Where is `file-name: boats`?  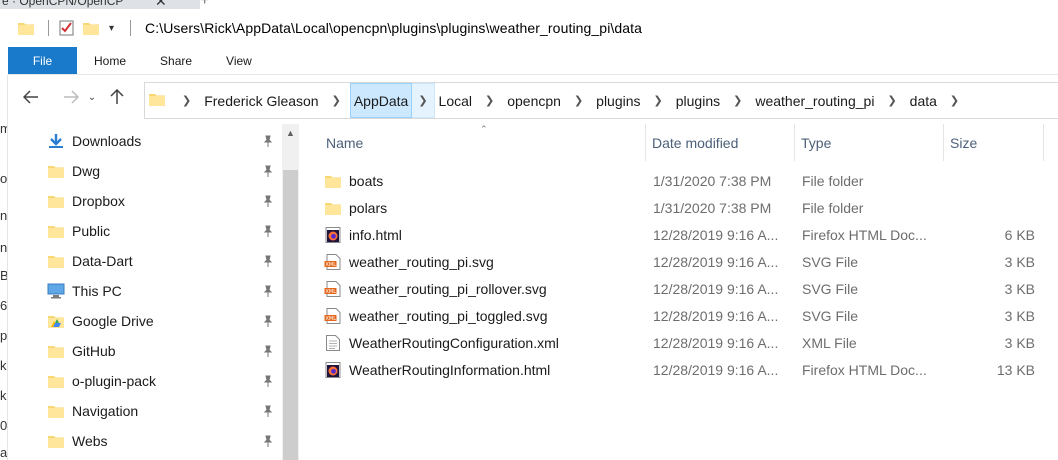
file-name: boats is located at coordinates (366, 180).